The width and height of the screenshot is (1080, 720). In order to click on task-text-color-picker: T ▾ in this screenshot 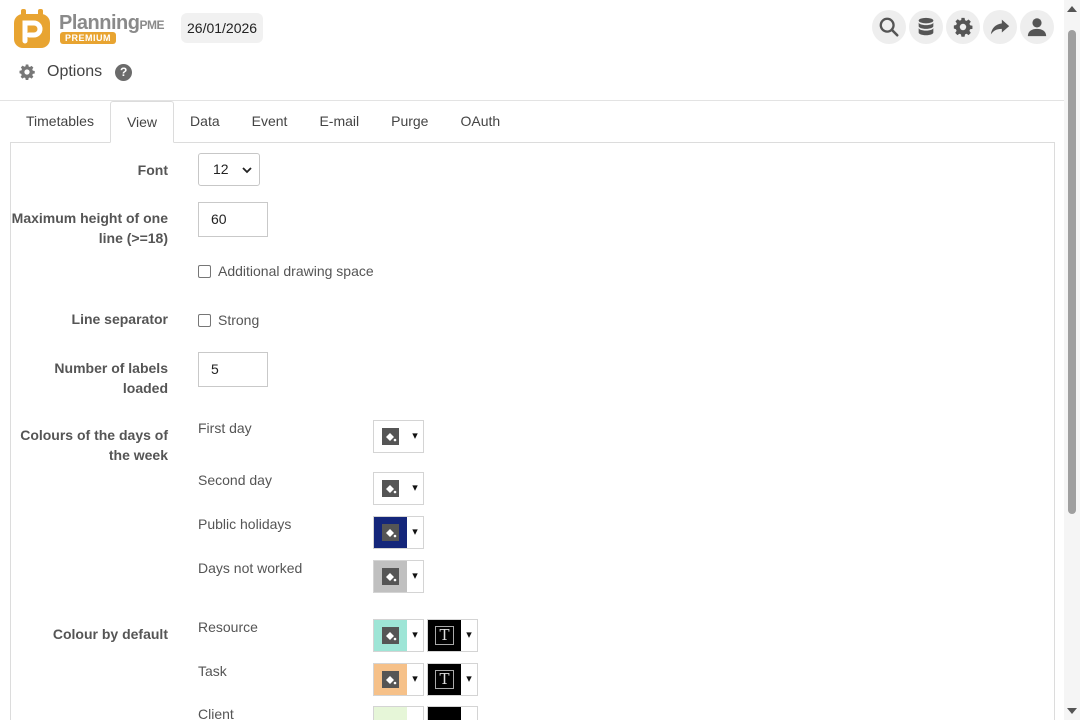, I will do `click(452, 679)`.